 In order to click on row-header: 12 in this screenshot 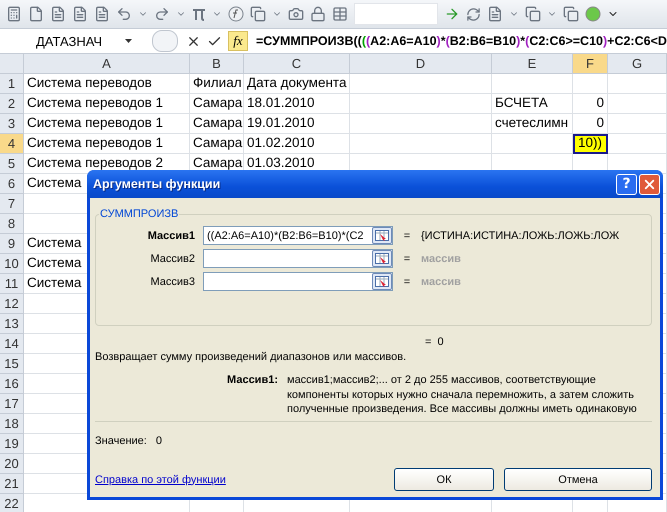, I will do `click(12, 304)`.